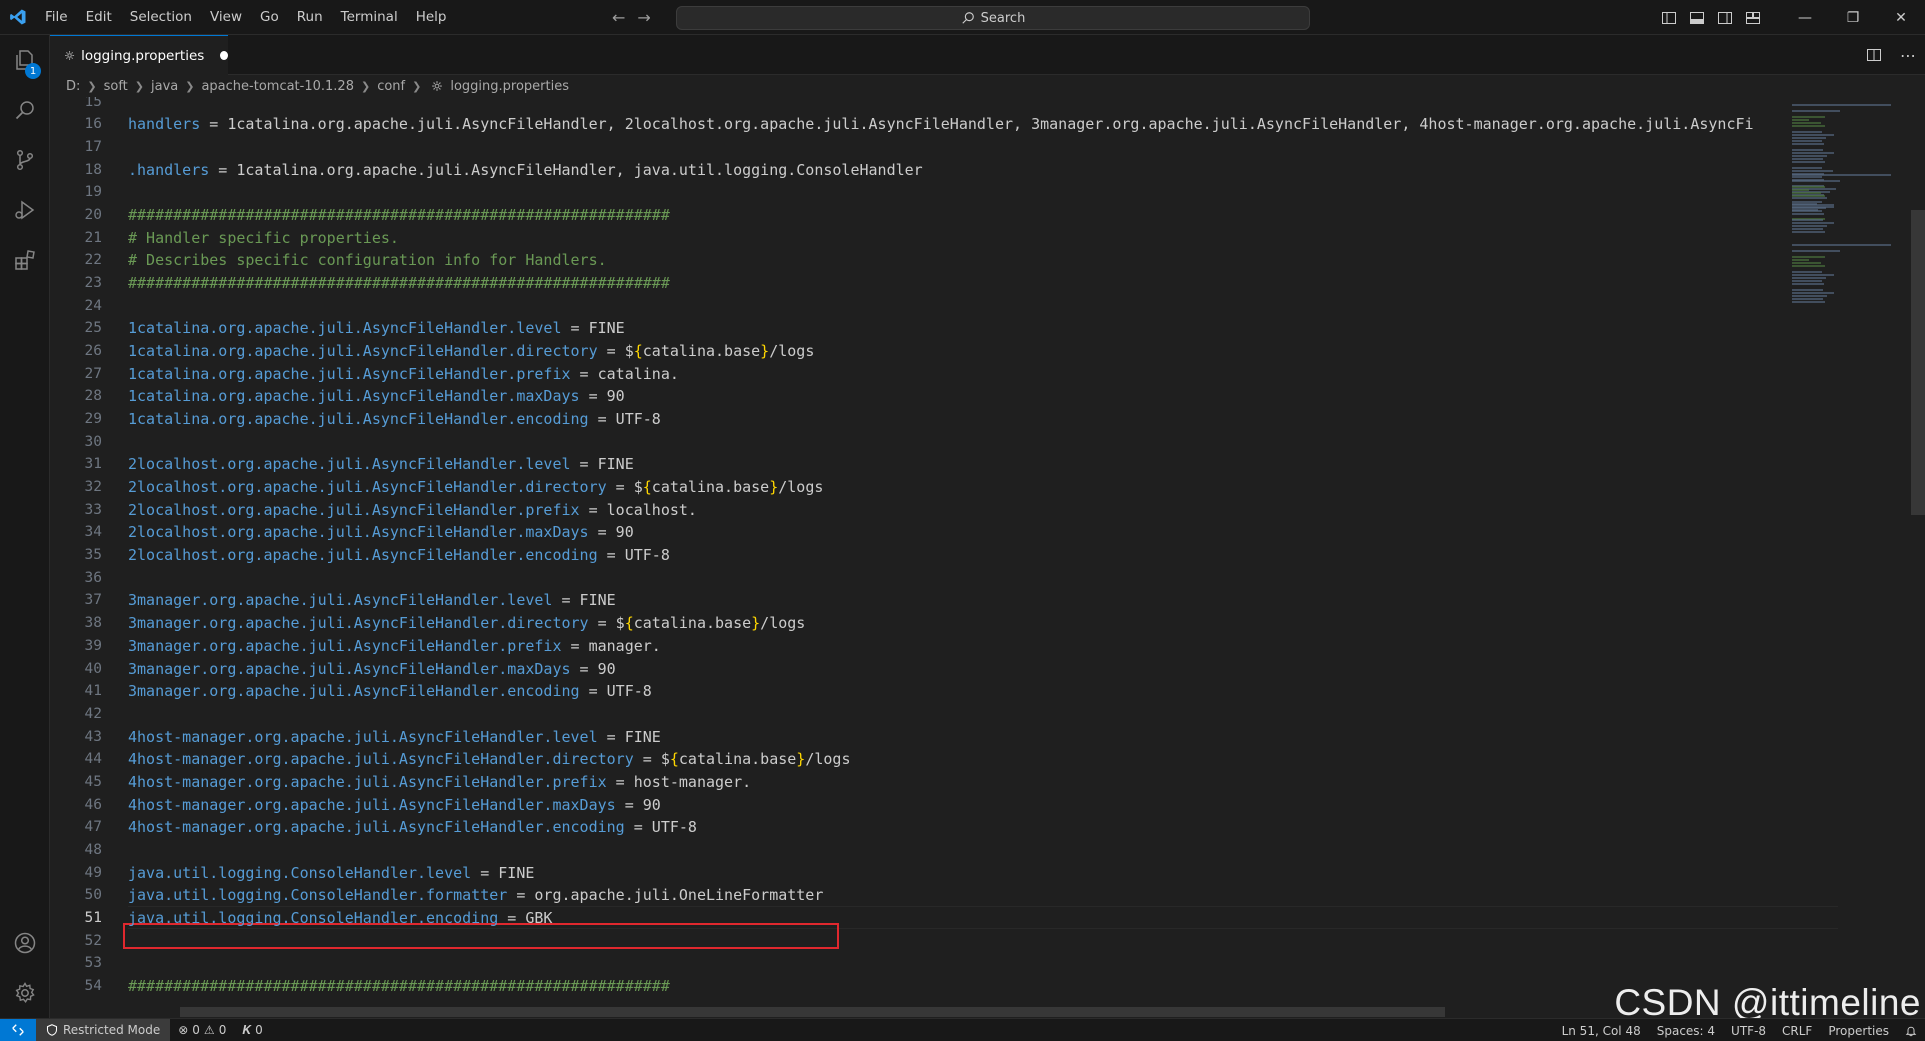 Image resolution: width=1925 pixels, height=1041 pixels. What do you see at coordinates (1858, 1031) in the screenshot?
I see `language-mode: Properties` at bounding box center [1858, 1031].